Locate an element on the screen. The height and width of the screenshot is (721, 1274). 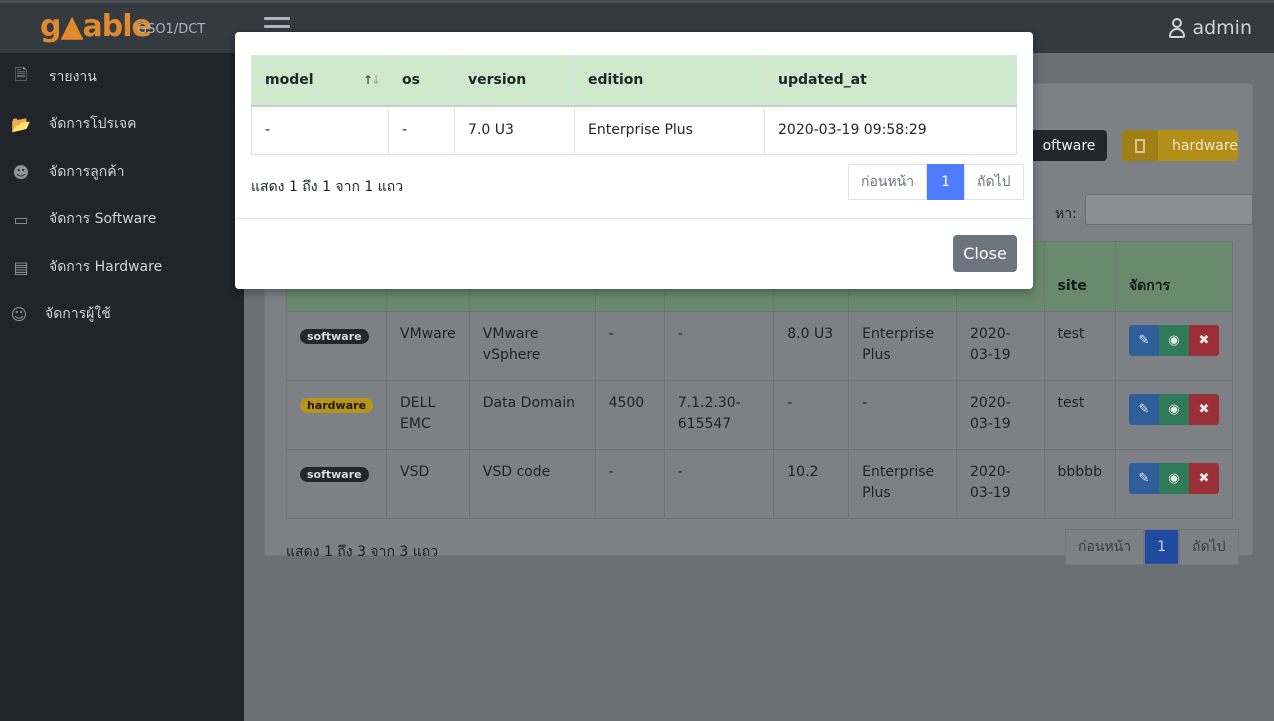
sidebar-item-label: จัดการโปรเจค is located at coordinates (93, 124).